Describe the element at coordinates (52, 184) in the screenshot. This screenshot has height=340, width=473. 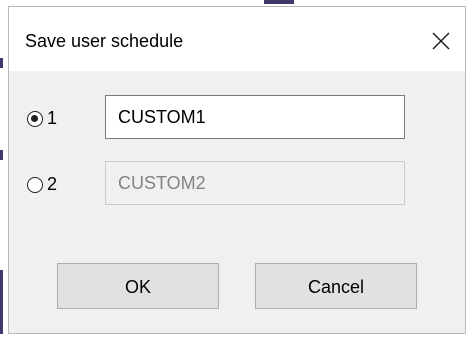
I see `radio-label-2: 2` at that location.